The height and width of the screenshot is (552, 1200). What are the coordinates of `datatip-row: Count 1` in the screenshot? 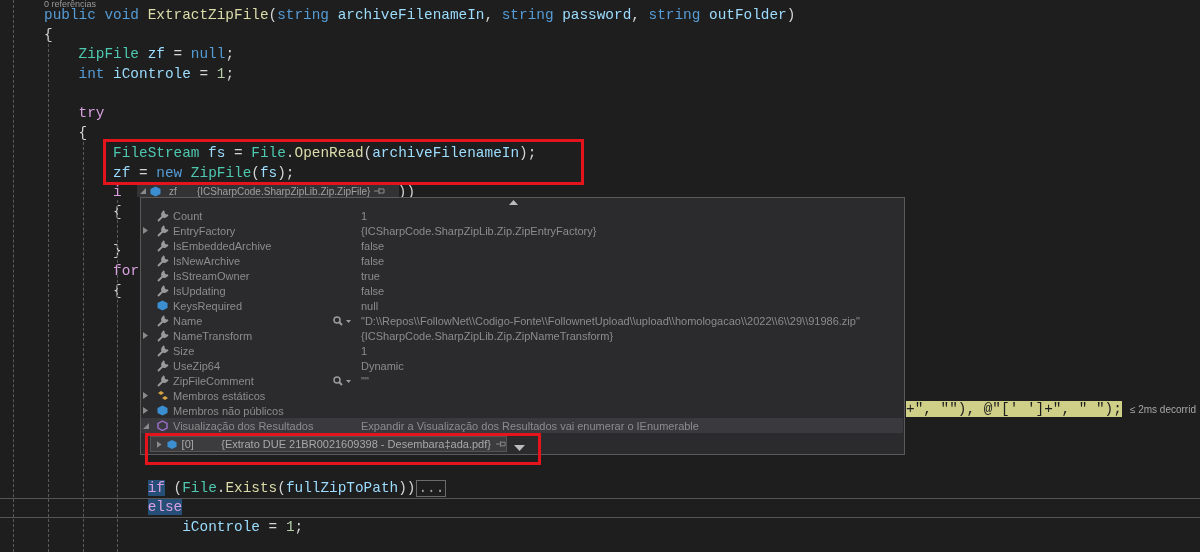 It's located at (522, 215).